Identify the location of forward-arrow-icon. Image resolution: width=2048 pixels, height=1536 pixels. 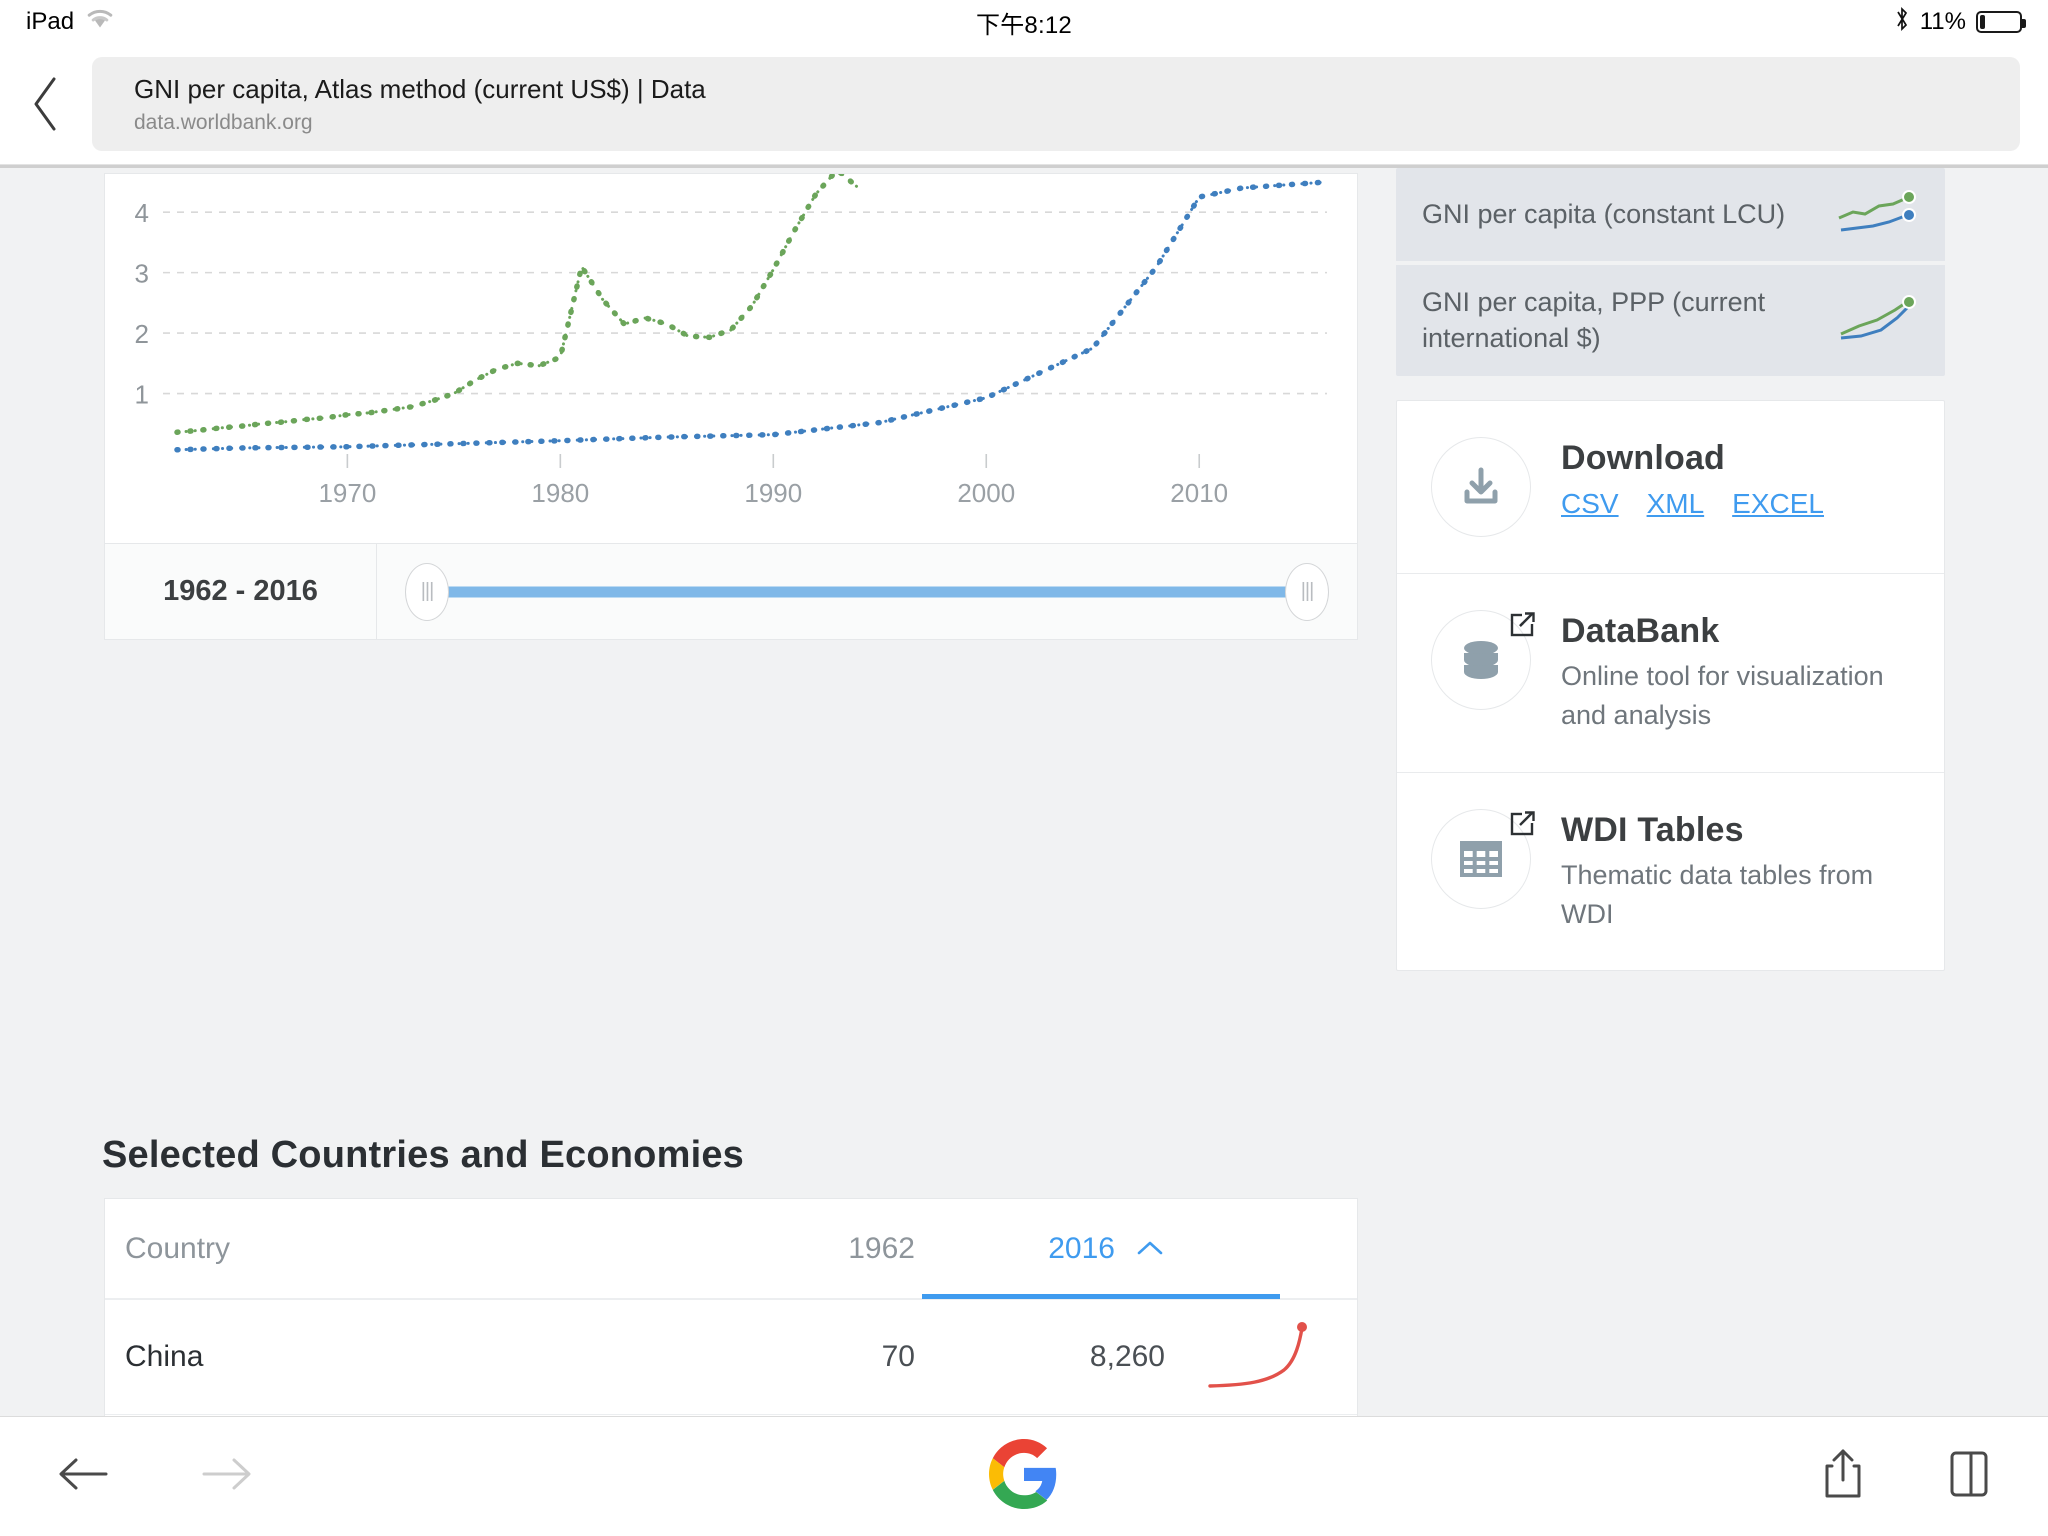
(227, 1476).